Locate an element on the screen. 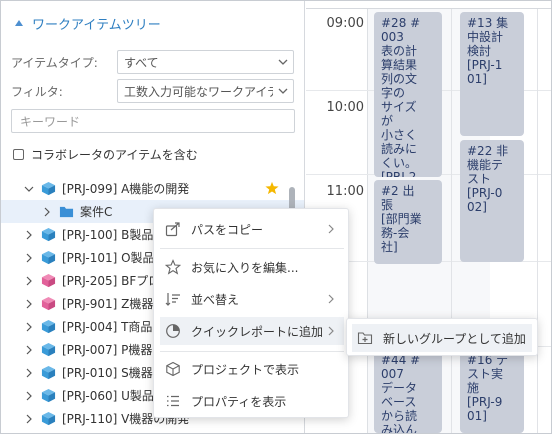 The image size is (552, 434). folder-icon is located at coordinates (66, 212).